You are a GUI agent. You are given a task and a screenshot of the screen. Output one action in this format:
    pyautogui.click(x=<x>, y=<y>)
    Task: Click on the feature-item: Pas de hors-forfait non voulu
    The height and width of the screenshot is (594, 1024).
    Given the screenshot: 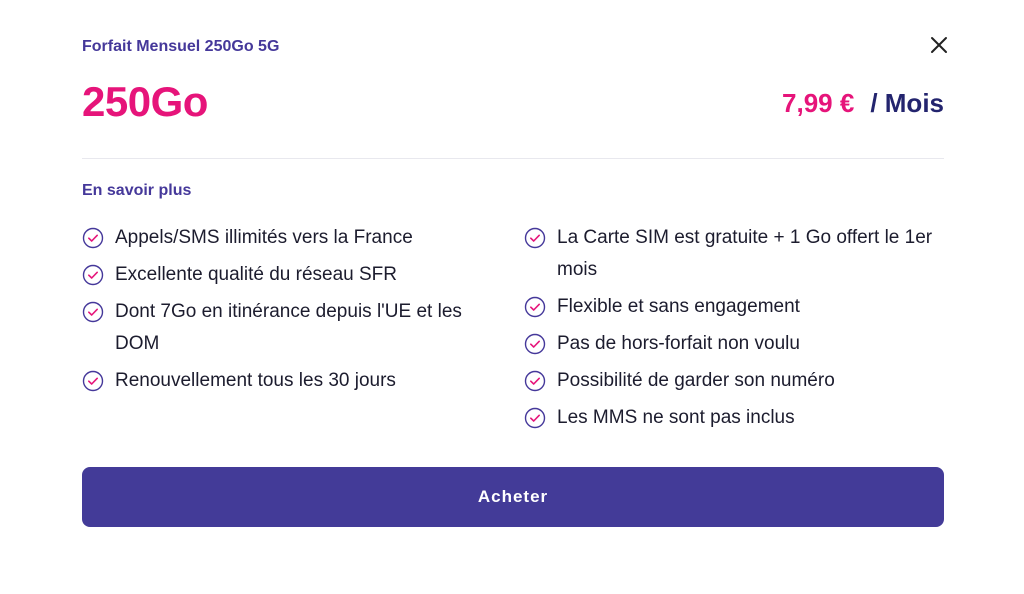 What is the action you would take?
    pyautogui.click(x=734, y=344)
    